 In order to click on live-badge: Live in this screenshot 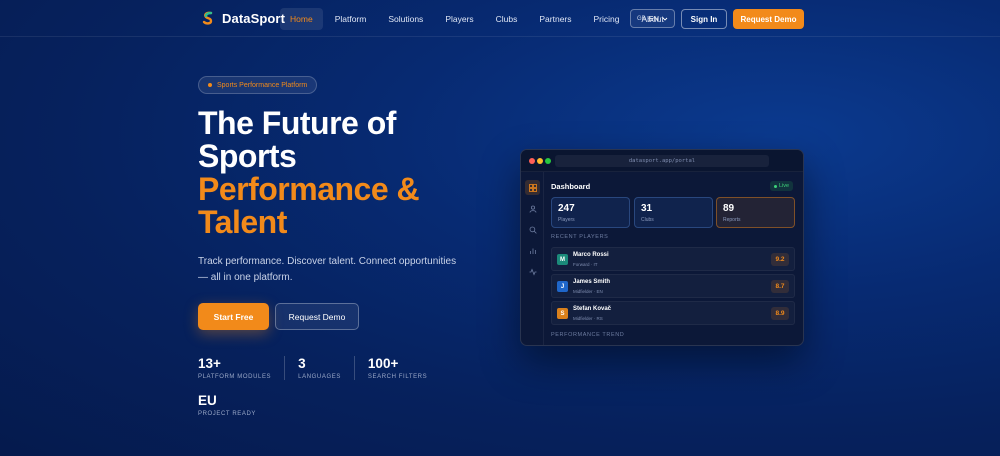, I will do `click(782, 186)`.